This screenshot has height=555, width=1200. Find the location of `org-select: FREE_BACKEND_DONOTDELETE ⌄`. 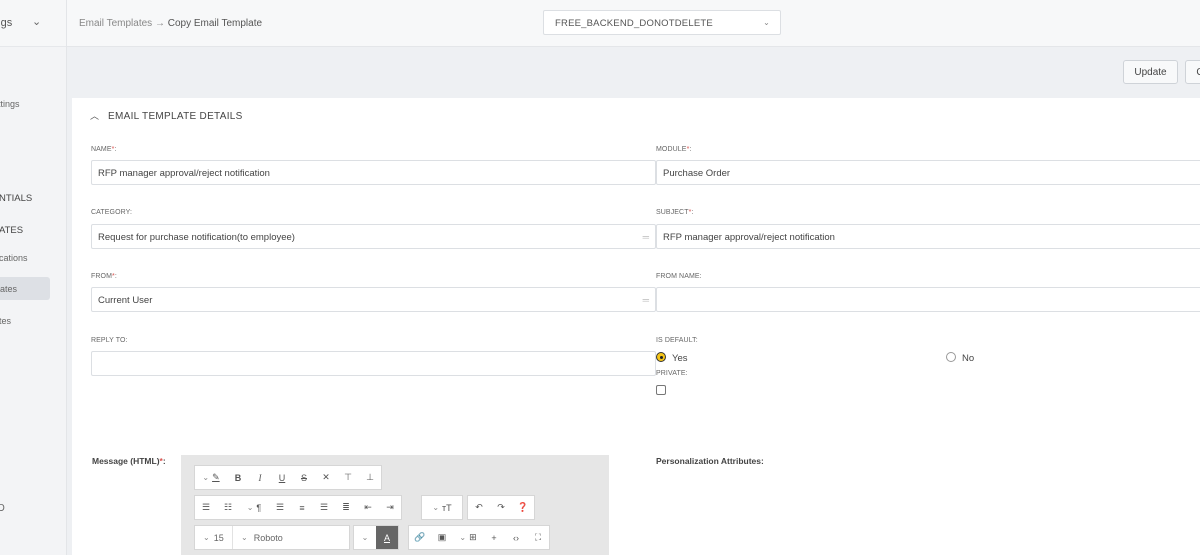

org-select: FREE_BACKEND_DONOTDELETE ⌄ is located at coordinates (662, 22).